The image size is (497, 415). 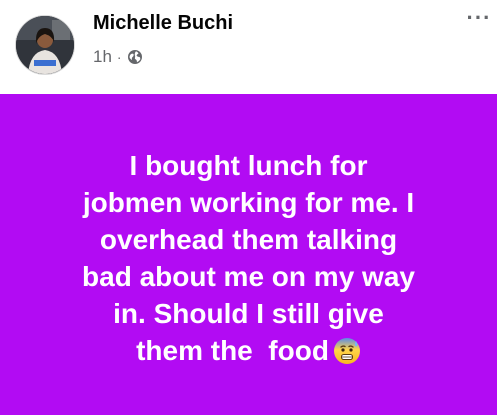 I want to click on more-options-button: ···, so click(x=479, y=18).